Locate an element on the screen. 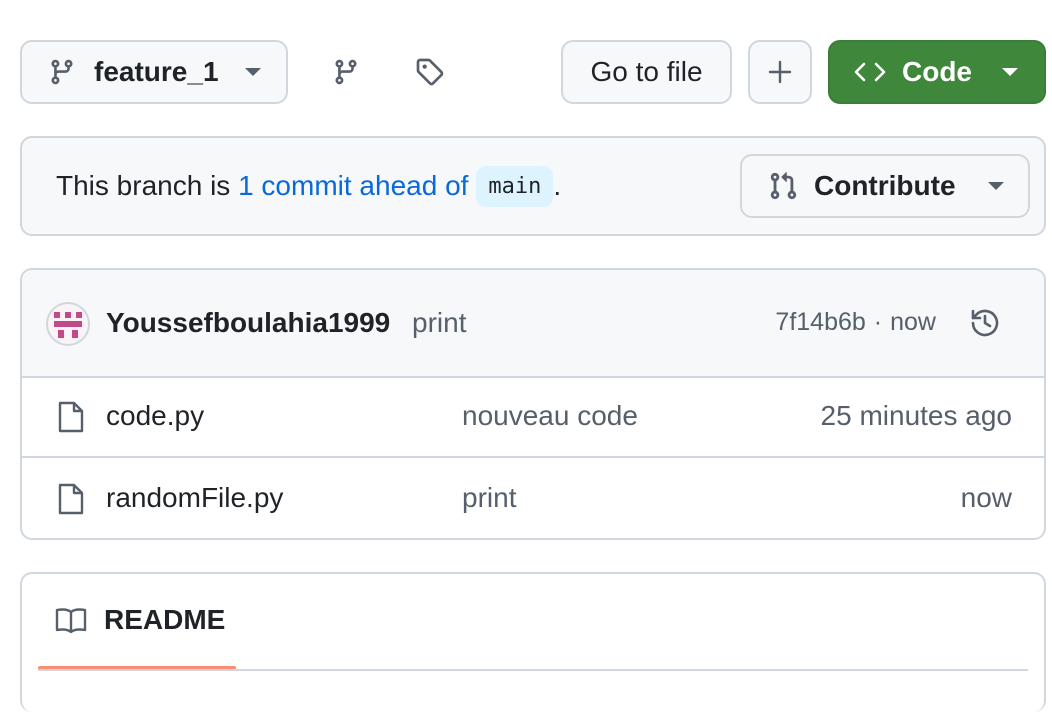 The image size is (1052, 712). branch-name: feature_1 is located at coordinates (156, 71).